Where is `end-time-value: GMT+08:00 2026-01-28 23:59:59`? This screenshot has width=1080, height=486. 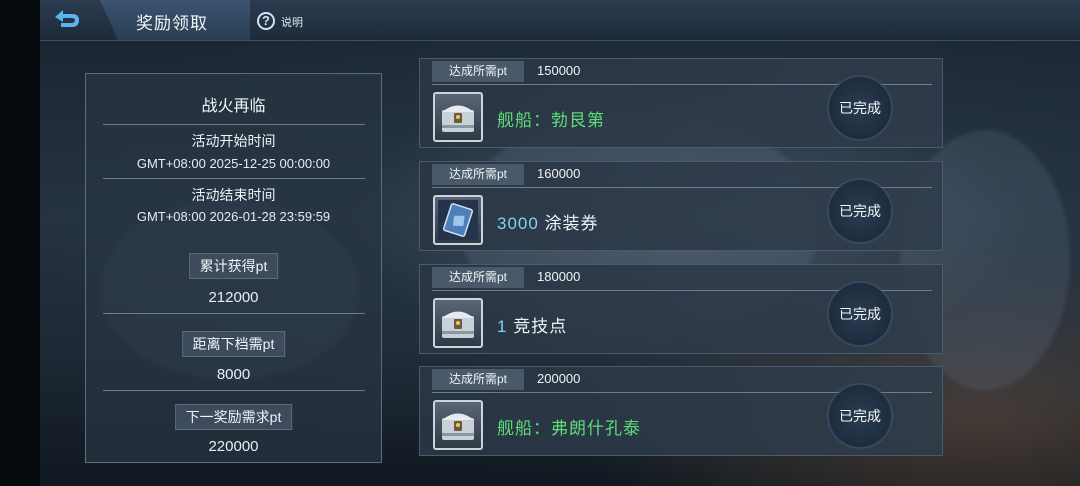 end-time-value: GMT+08:00 2026-01-28 23:59:59 is located at coordinates (233, 216).